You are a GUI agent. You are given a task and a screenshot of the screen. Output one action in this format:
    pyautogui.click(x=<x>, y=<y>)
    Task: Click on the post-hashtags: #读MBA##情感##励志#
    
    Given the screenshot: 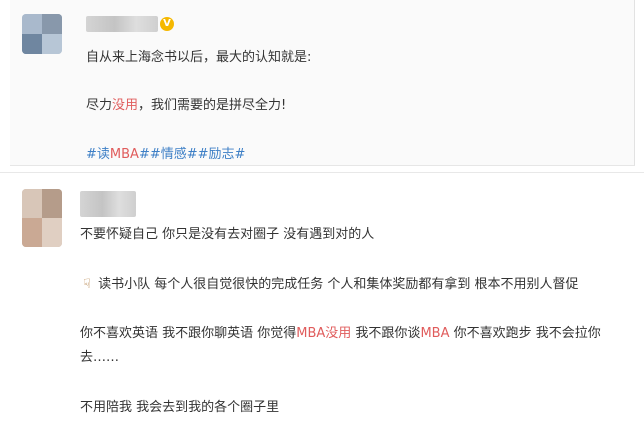 What is the action you would take?
    pyautogui.click(x=165, y=152)
    